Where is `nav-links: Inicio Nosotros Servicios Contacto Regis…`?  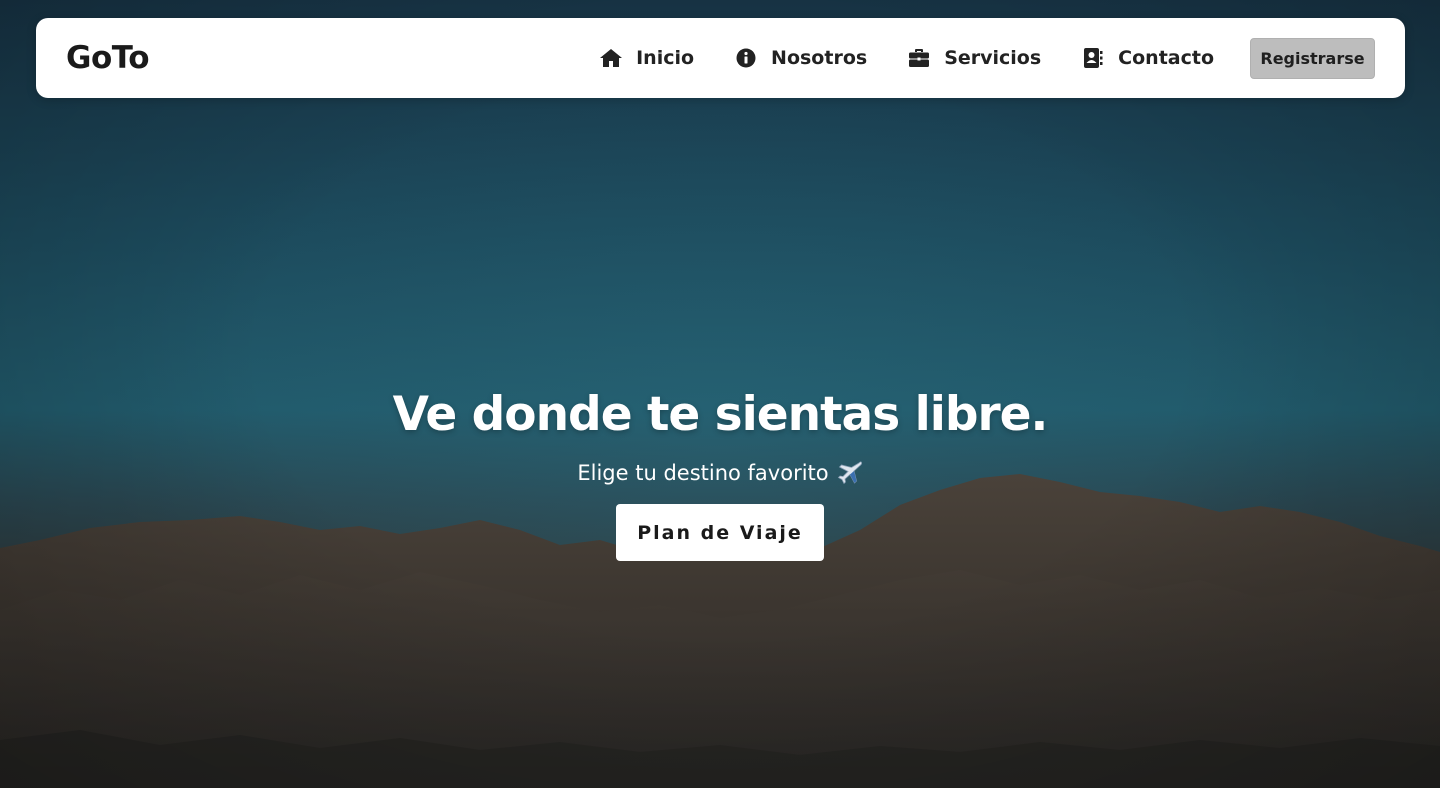
nav-links: Inicio Nosotros Servicios Contacto Regis… is located at coordinates (987, 58).